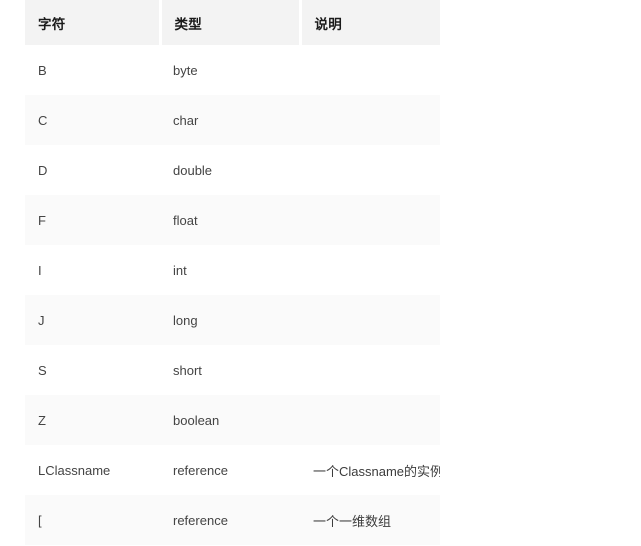 This screenshot has width=641, height=546. Describe the element at coordinates (328, 24) in the screenshot. I see `column-header-description: 说明` at that location.